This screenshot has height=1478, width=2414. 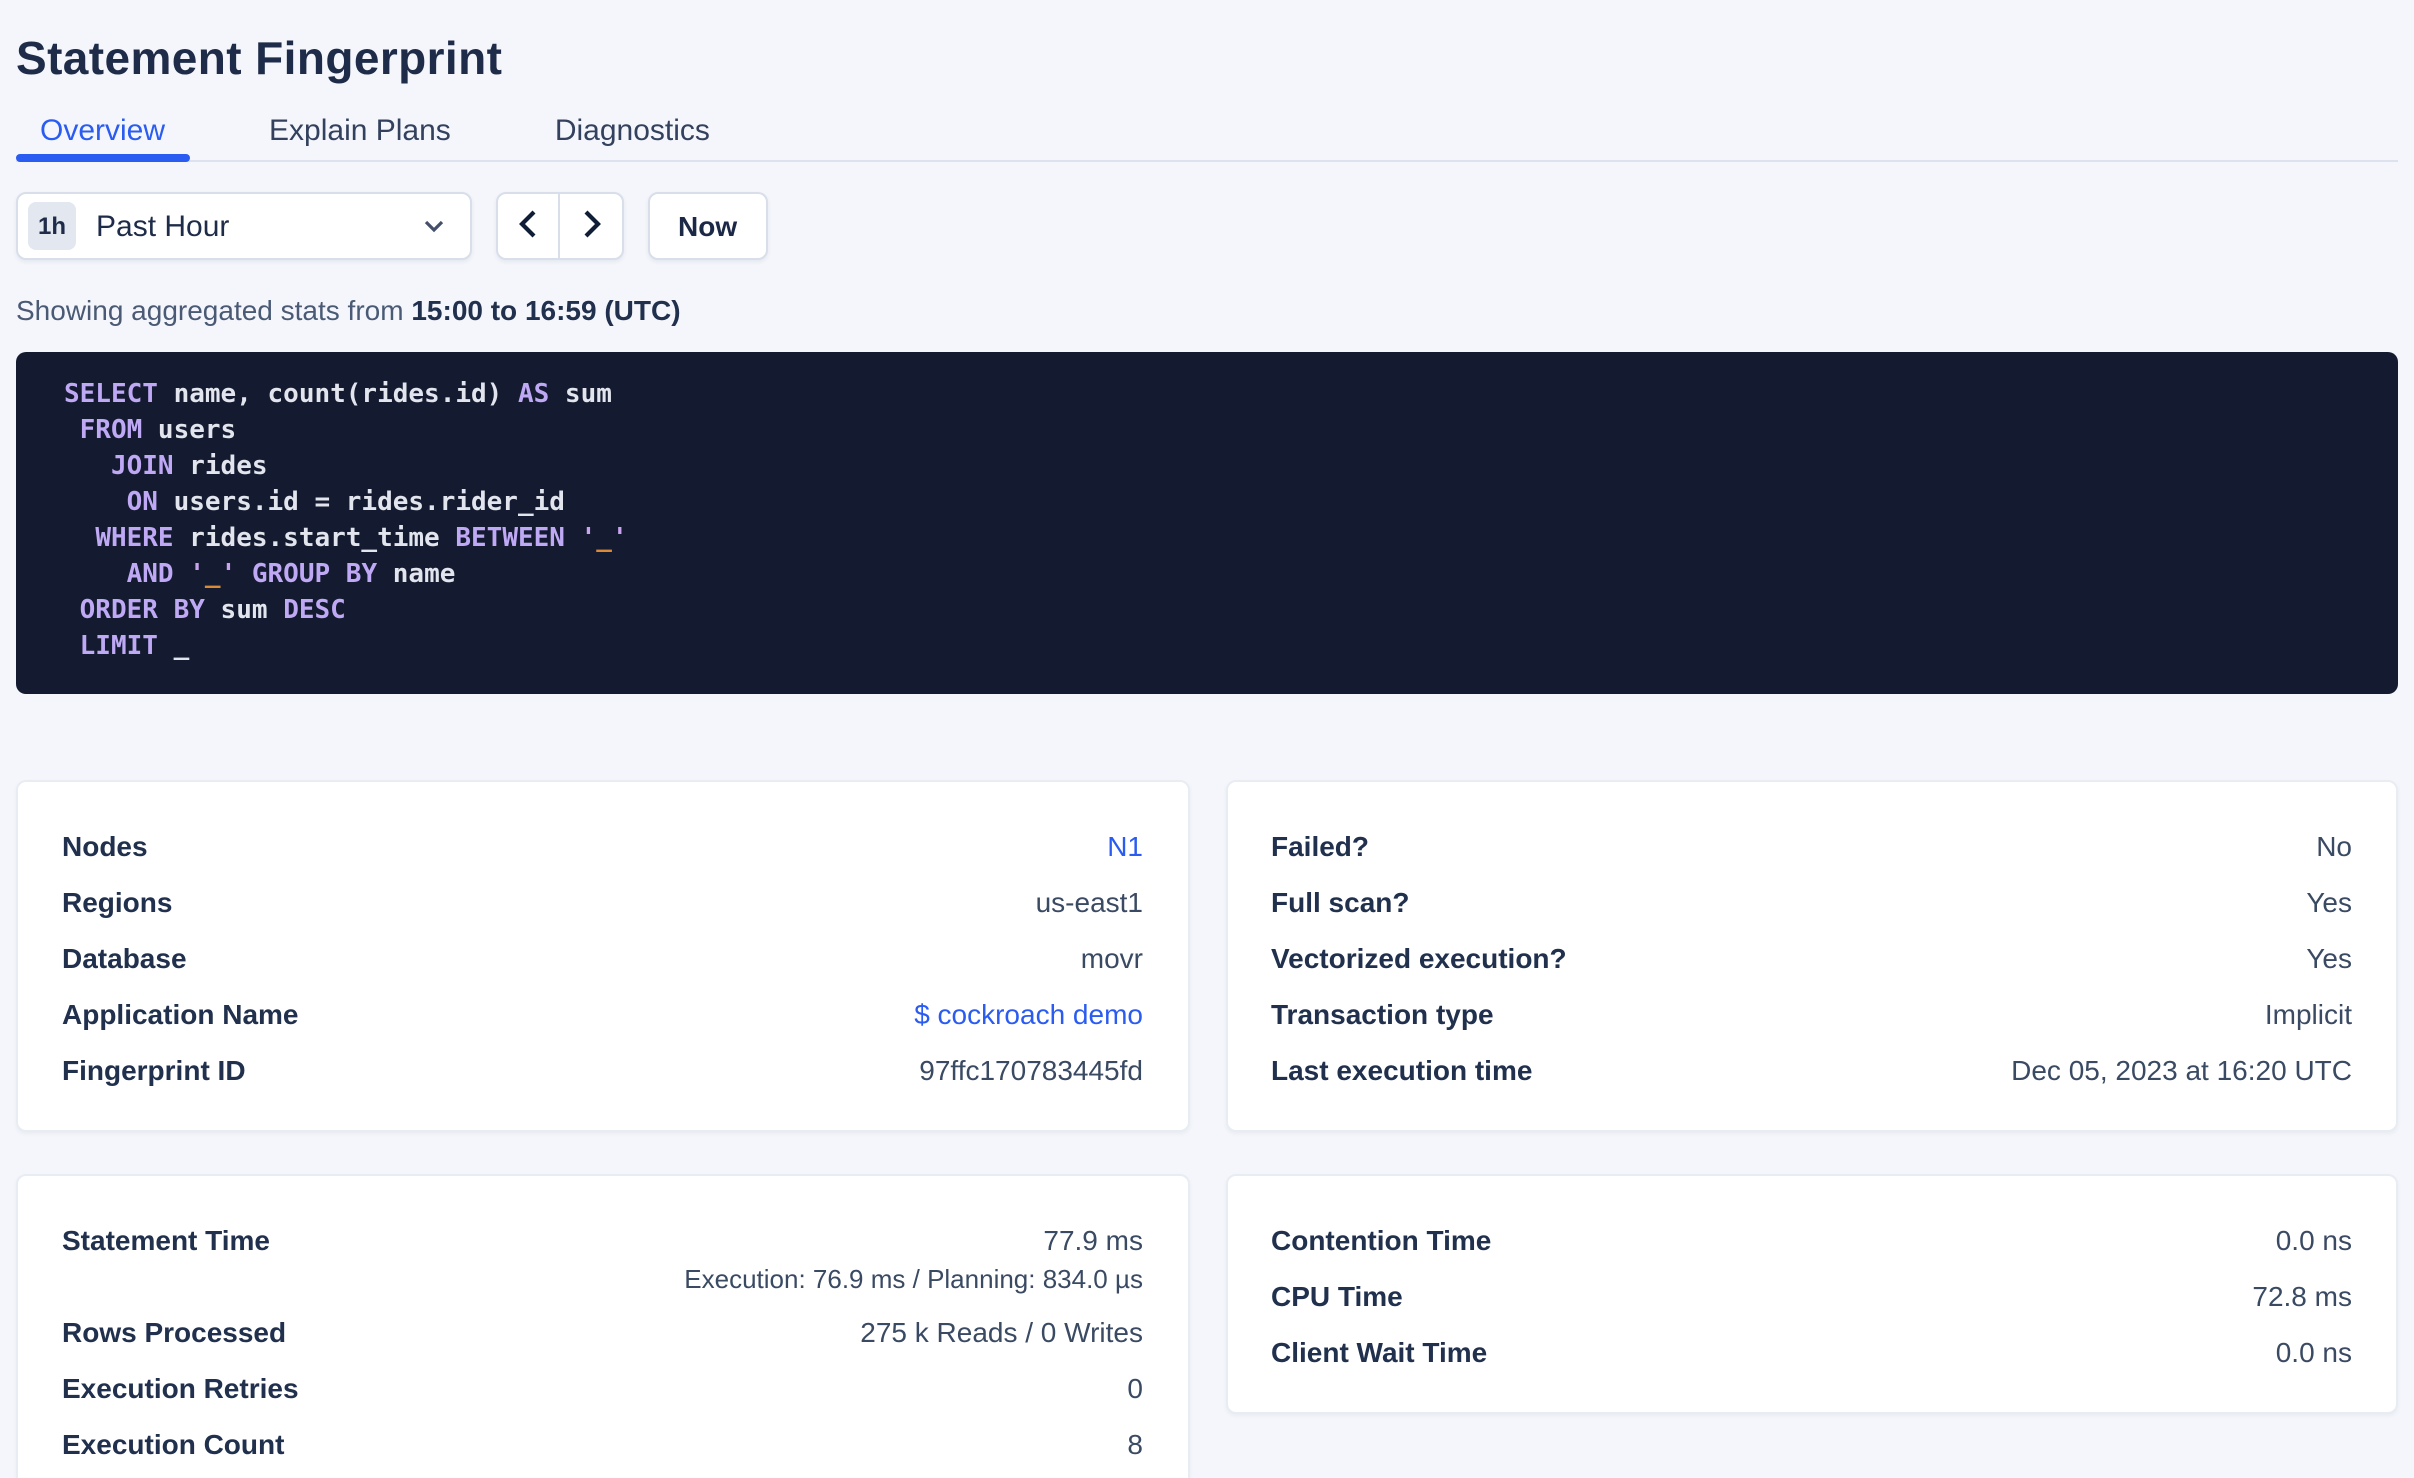 What do you see at coordinates (1207, 396) in the screenshot?
I see `sql-line: SELECT name, count(rides.id) AS sum` at bounding box center [1207, 396].